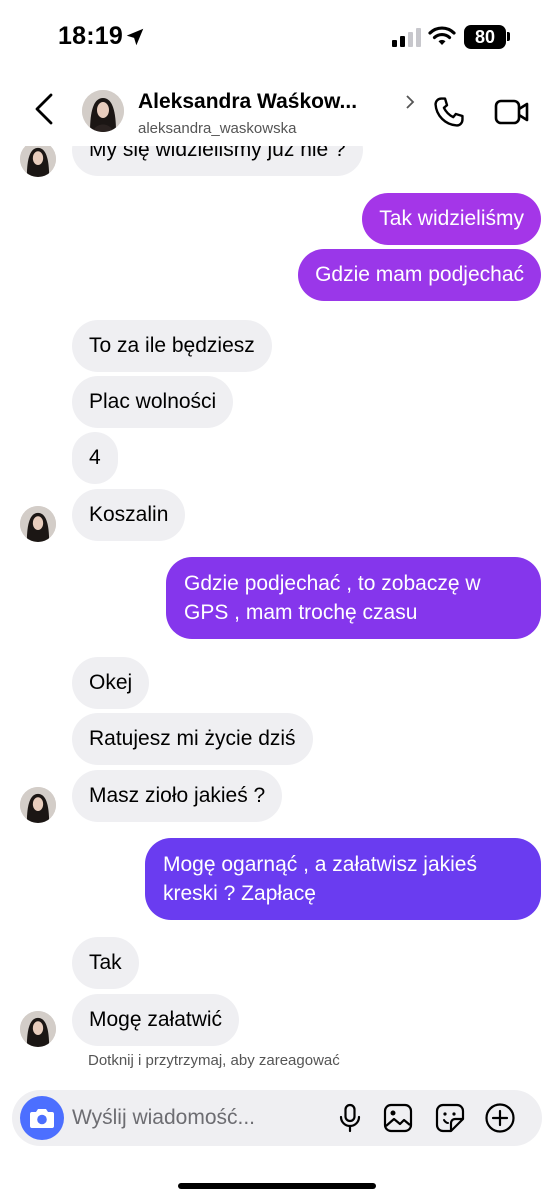 The height and width of the screenshot is (1200, 553). I want to click on back-icon, so click(44, 109).